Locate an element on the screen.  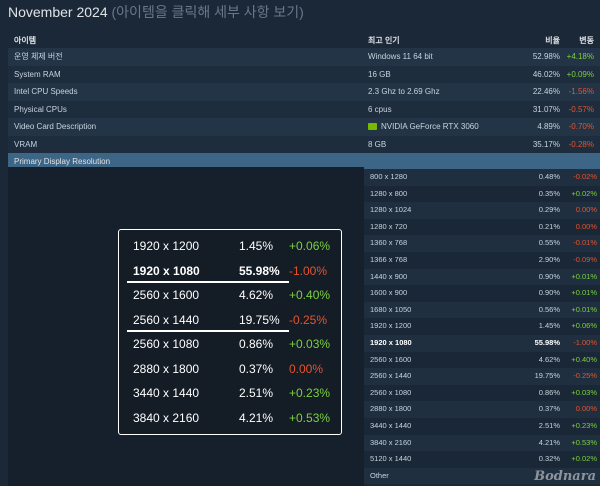
highlight-change: +0.53% is located at coordinates (310, 417).